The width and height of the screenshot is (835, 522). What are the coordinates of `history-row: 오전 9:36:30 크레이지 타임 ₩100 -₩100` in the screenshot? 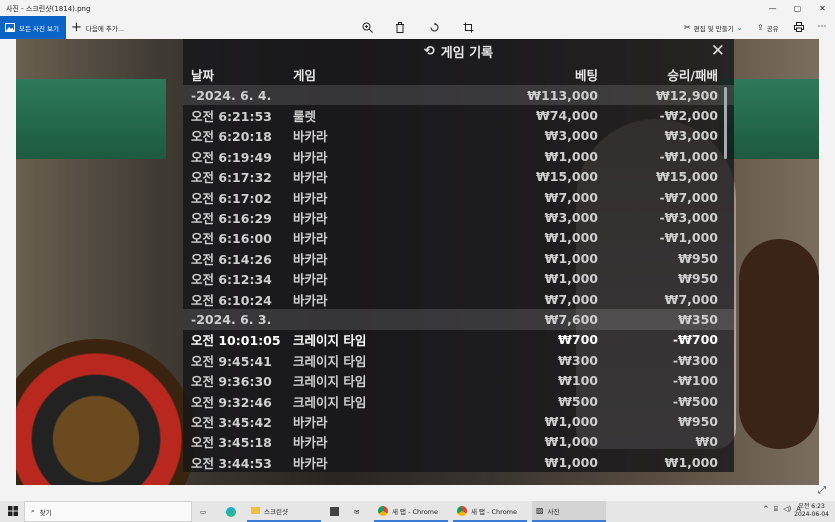 It's located at (458, 380).